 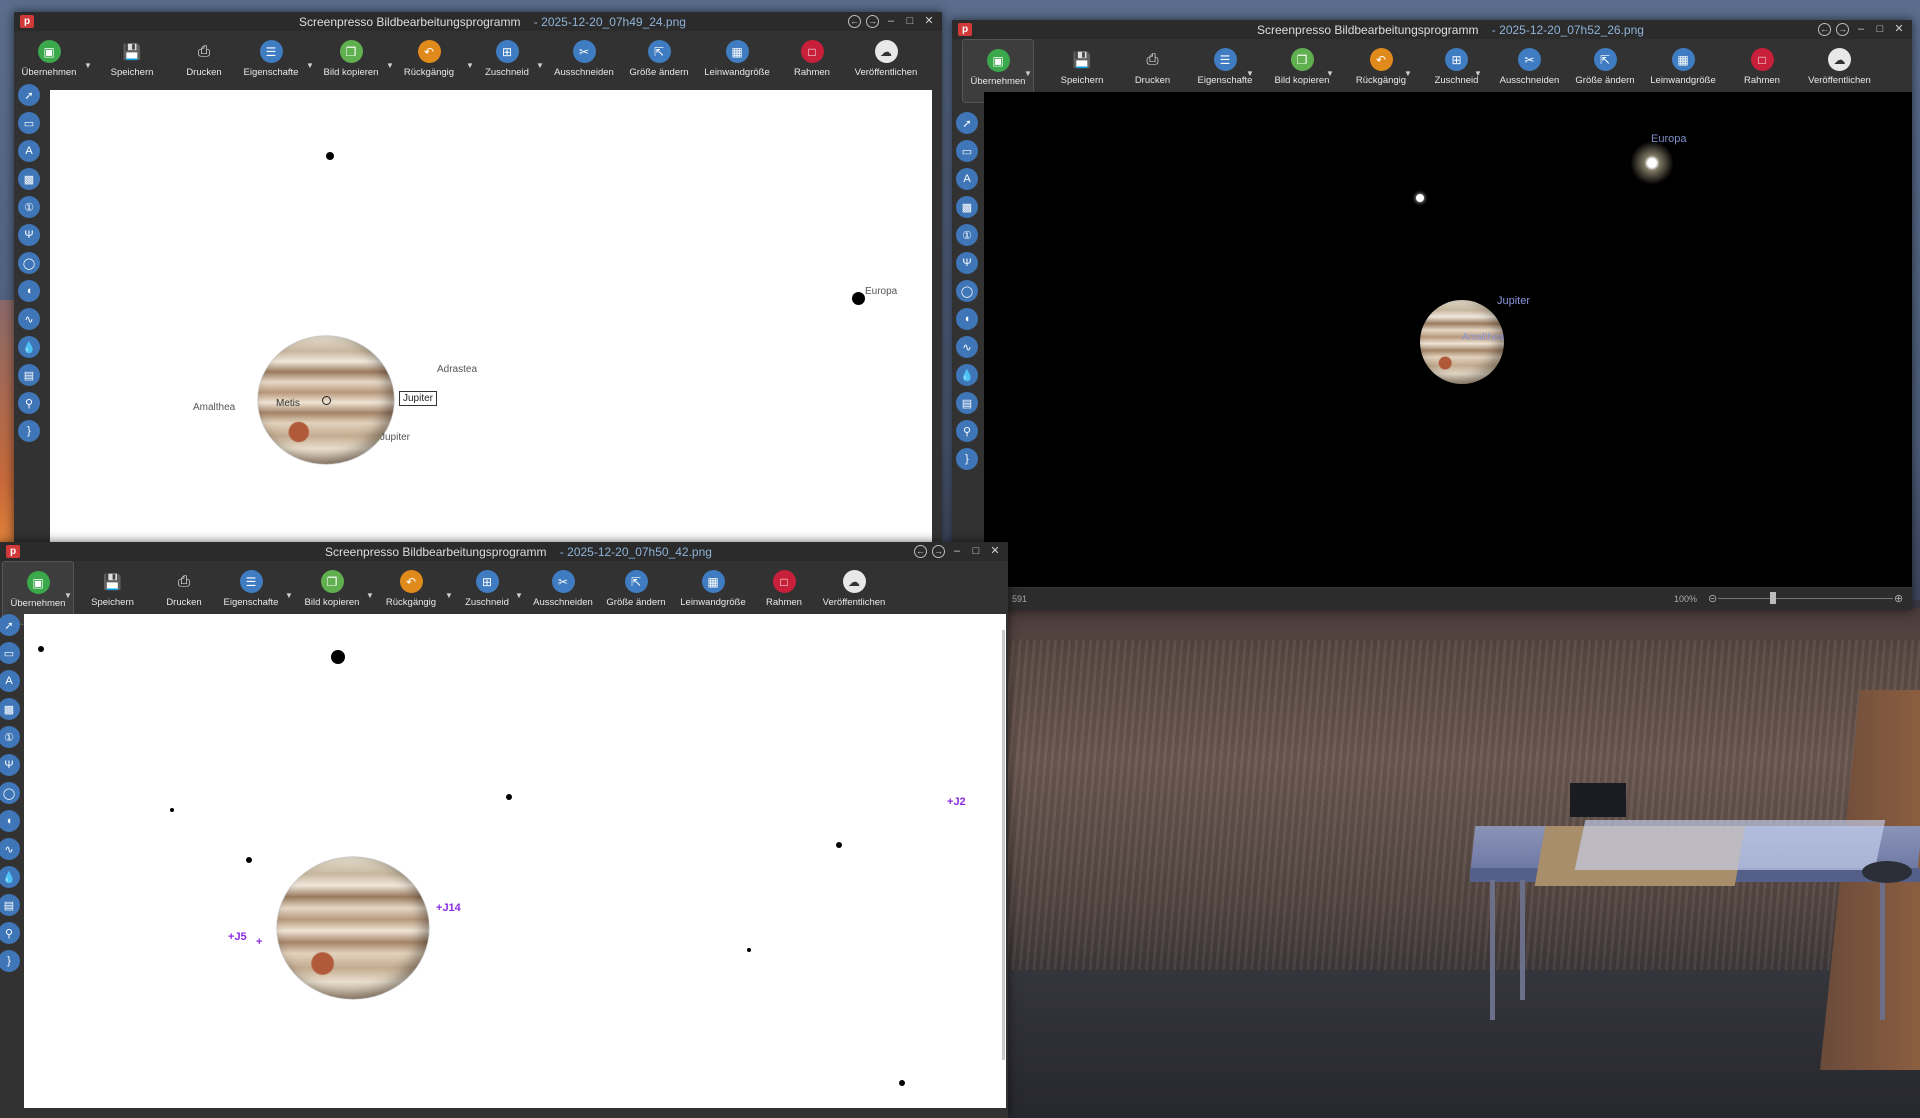 I want to click on table-leg, so click(x=1492, y=950).